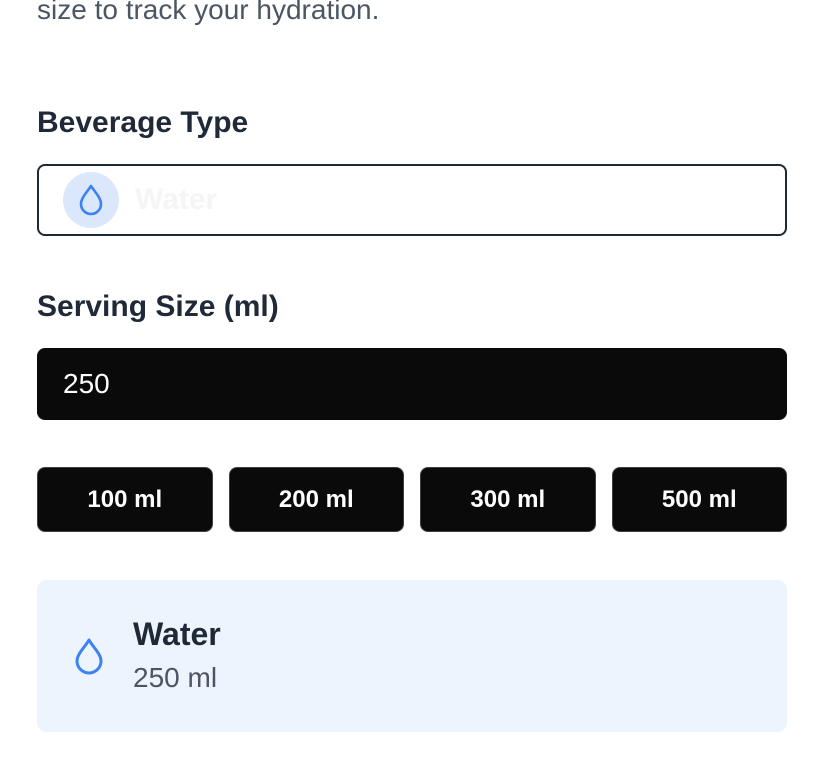 This screenshot has width=822, height=762. What do you see at coordinates (699, 499) in the screenshot?
I see `quick-size-500-button: 500 ml` at bounding box center [699, 499].